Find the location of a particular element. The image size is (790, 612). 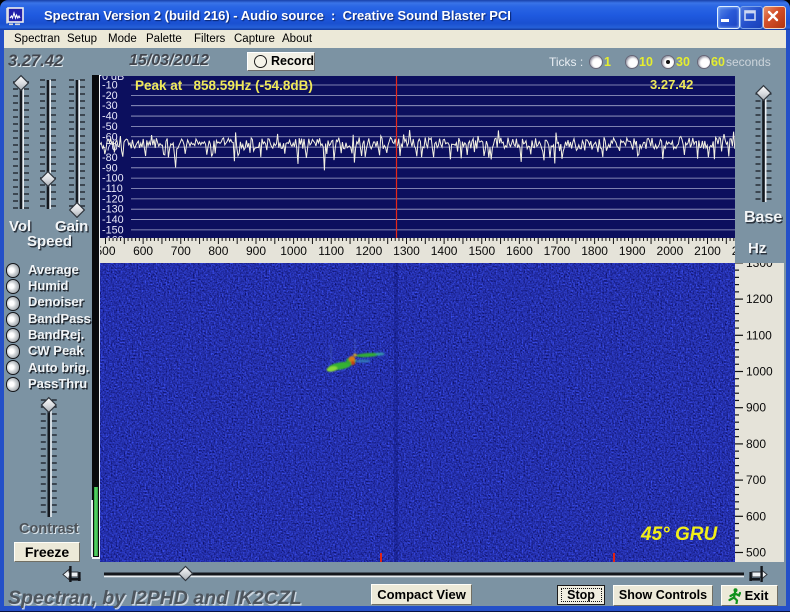

svg-text: Peak at 858.59Hz (-54.8dB) is located at coordinates (224, 85).